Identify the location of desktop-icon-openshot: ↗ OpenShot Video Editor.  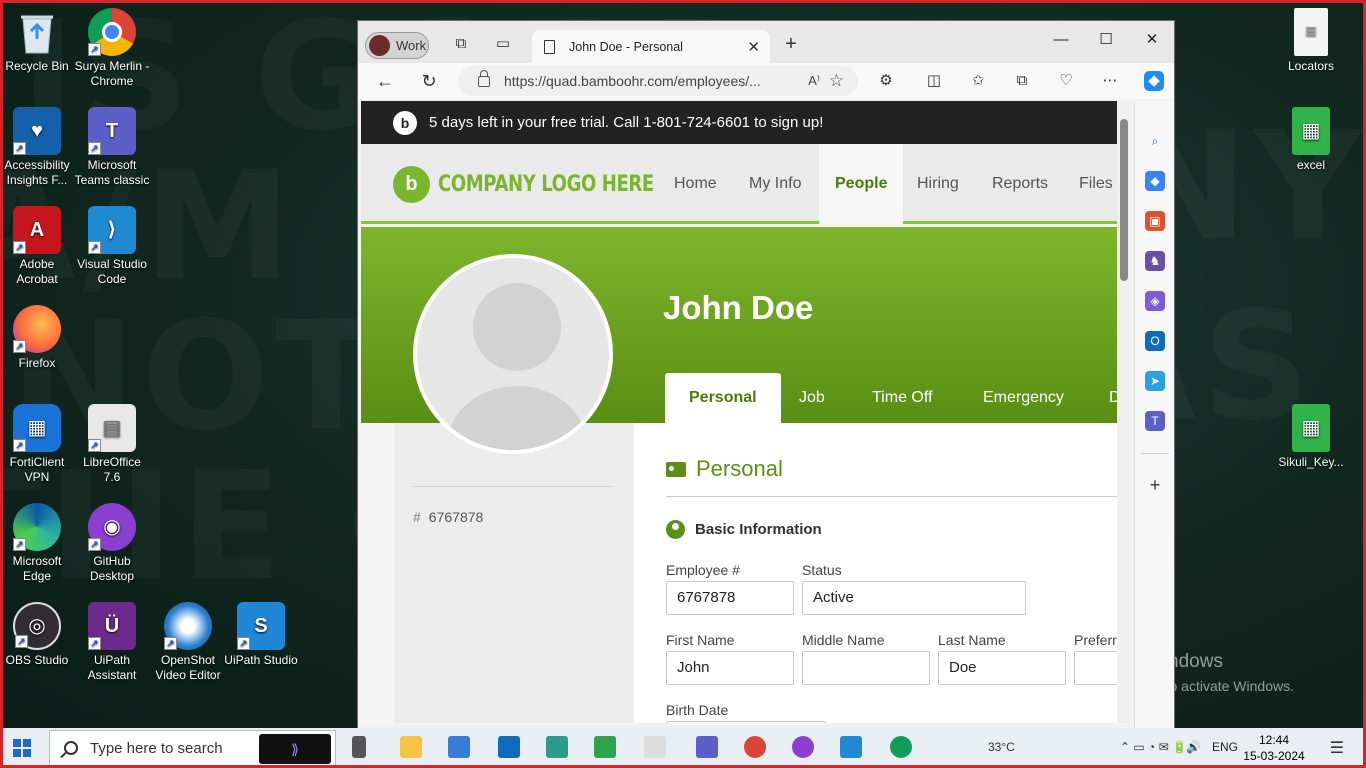
(188, 642).